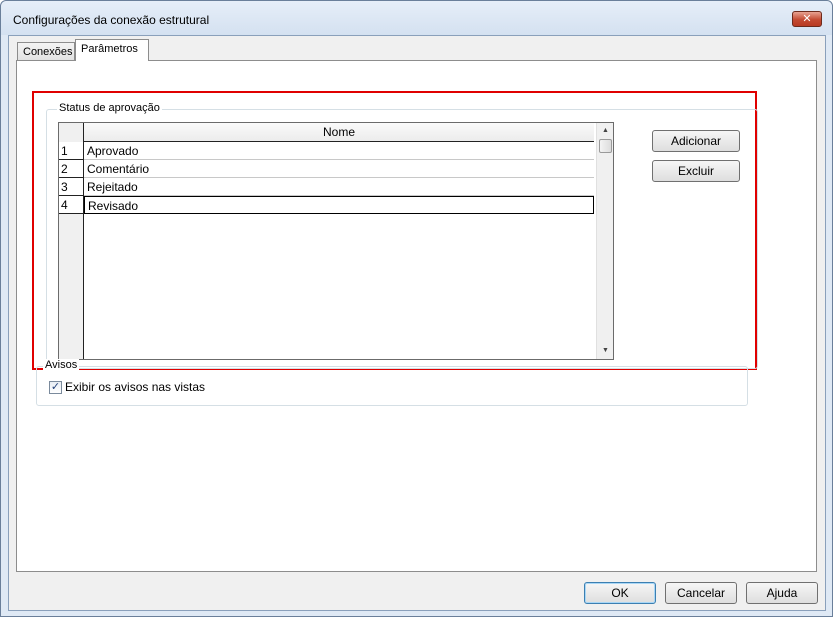  Describe the element at coordinates (71, 151) in the screenshot. I see `row-number: 1` at that location.